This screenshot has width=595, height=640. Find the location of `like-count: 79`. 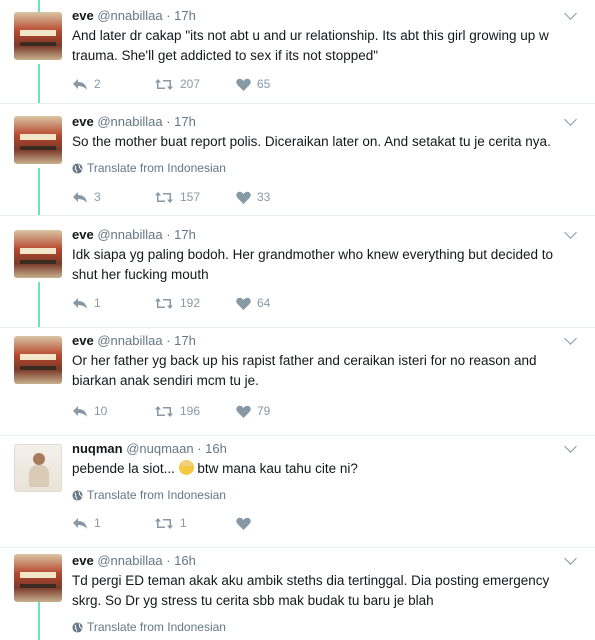

like-count: 79 is located at coordinates (264, 411).